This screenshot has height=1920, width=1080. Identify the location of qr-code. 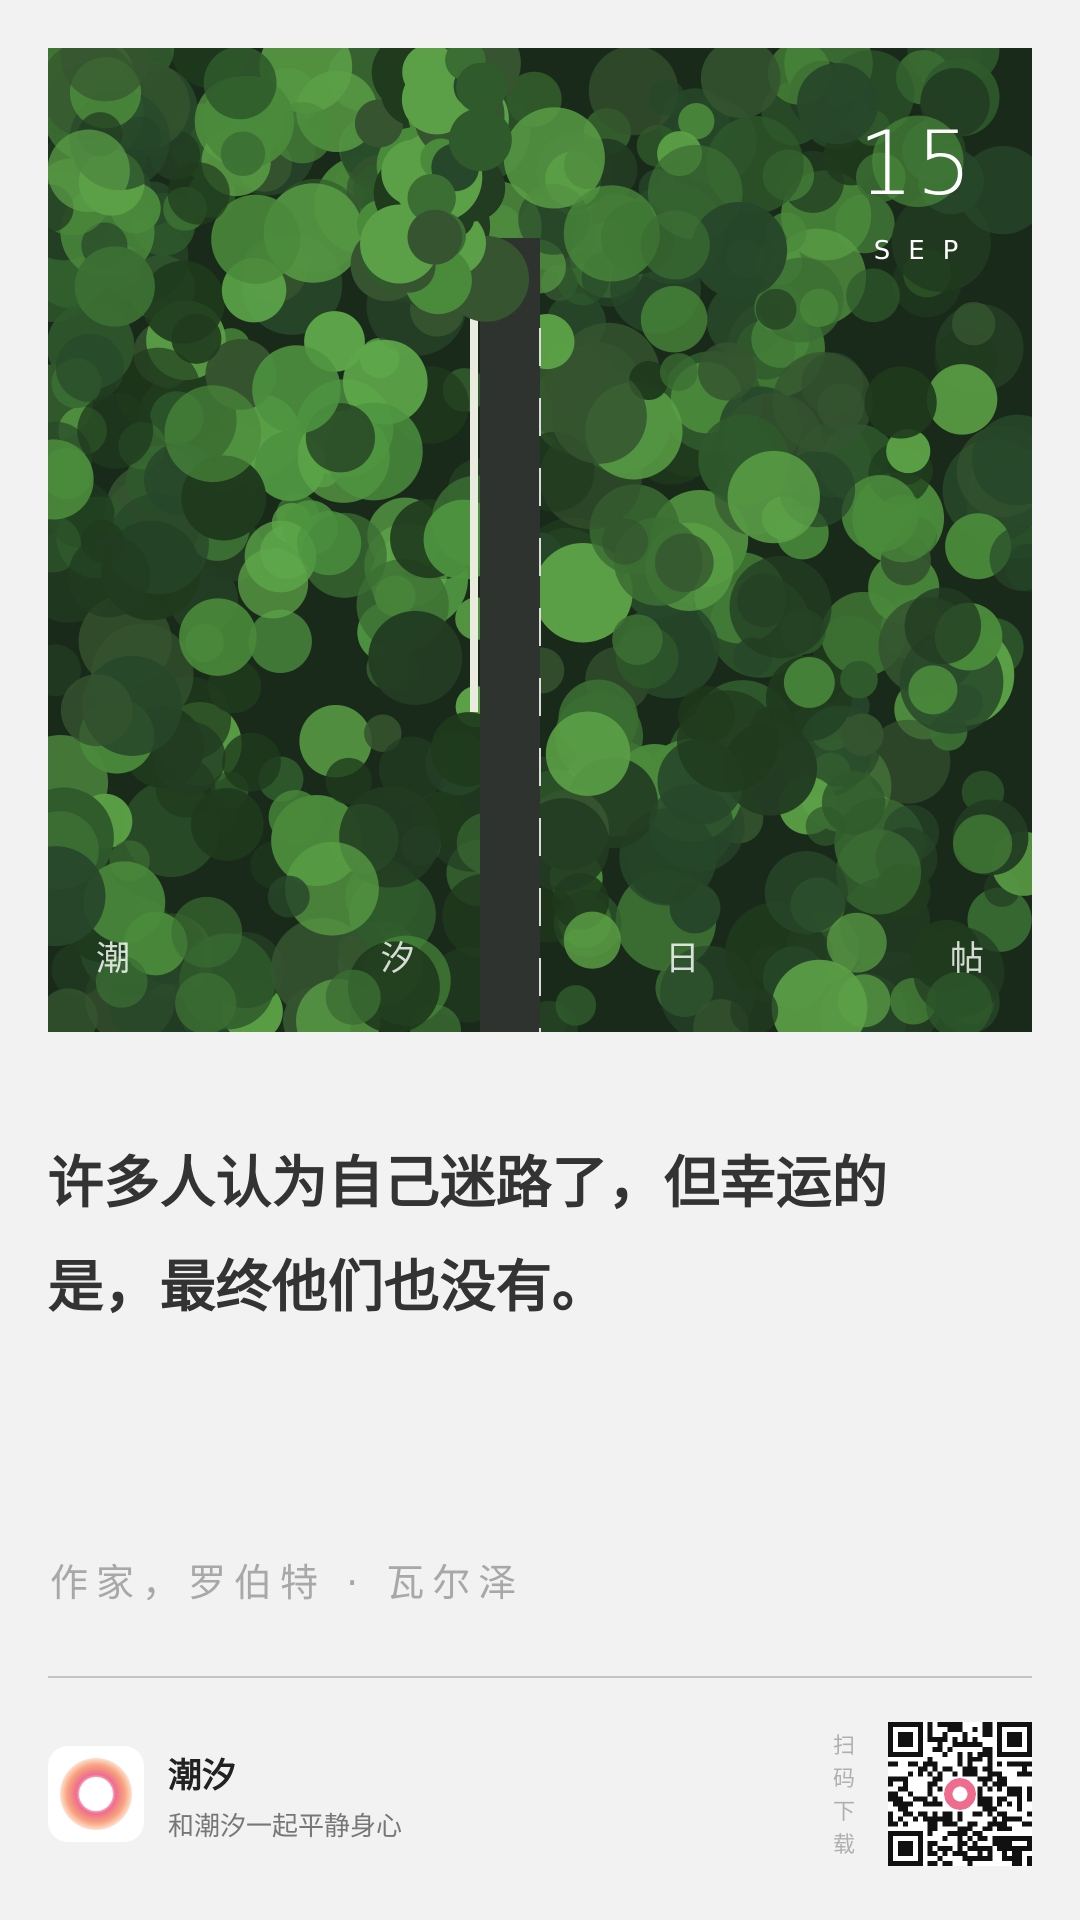
(960, 1794).